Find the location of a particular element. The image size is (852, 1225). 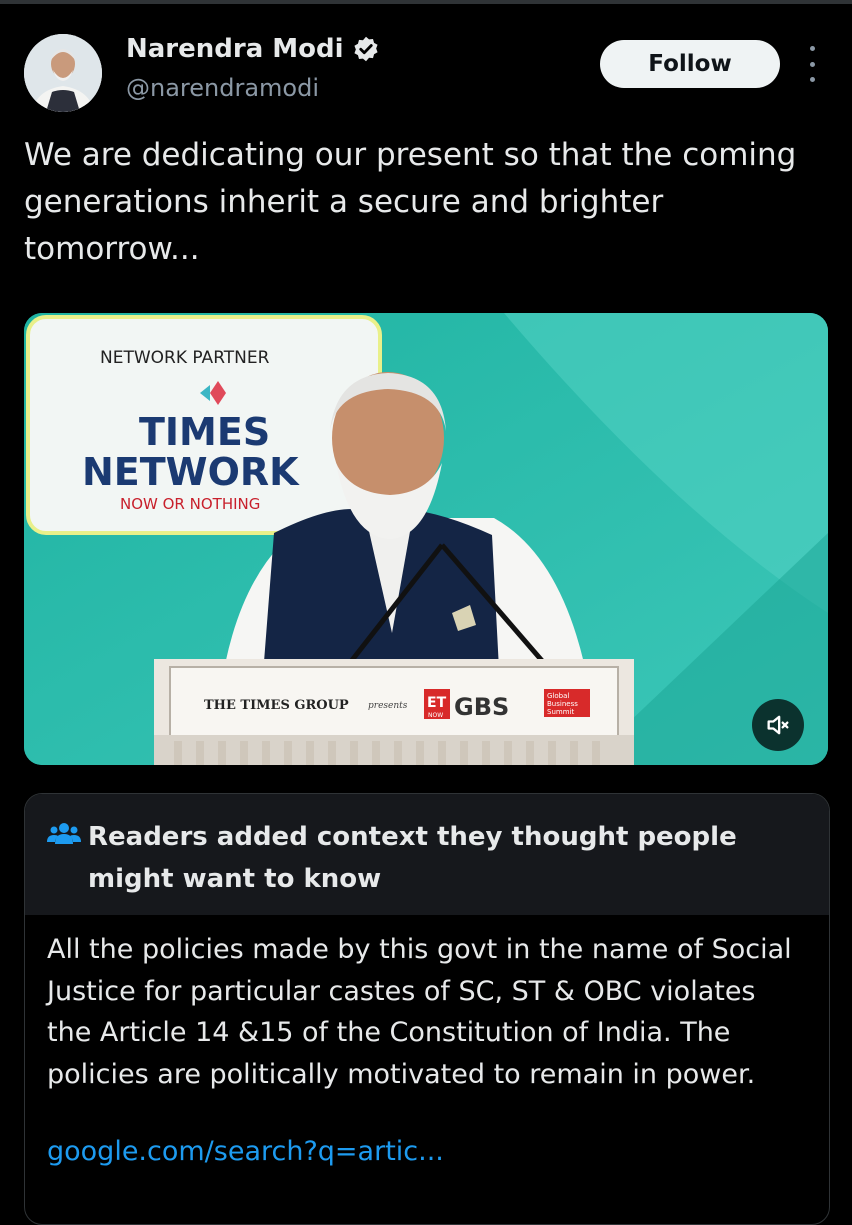

people-icon is located at coordinates (64, 833).